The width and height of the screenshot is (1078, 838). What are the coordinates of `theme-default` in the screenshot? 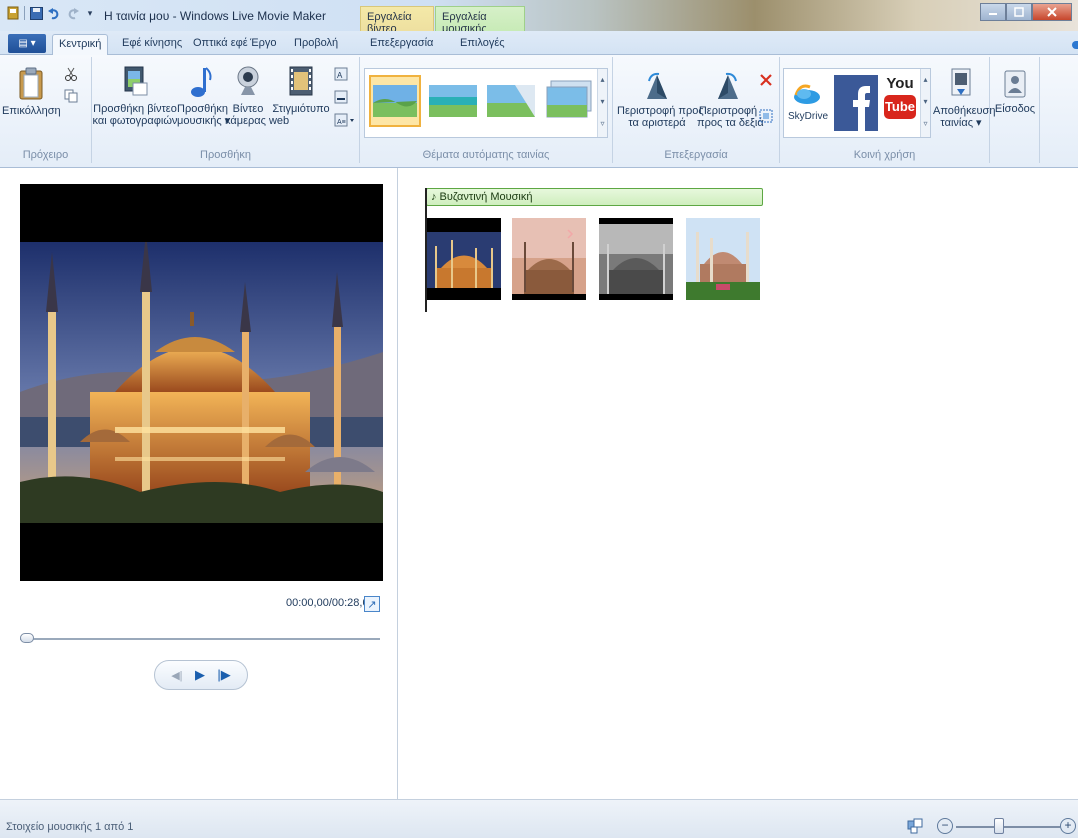 It's located at (395, 101).